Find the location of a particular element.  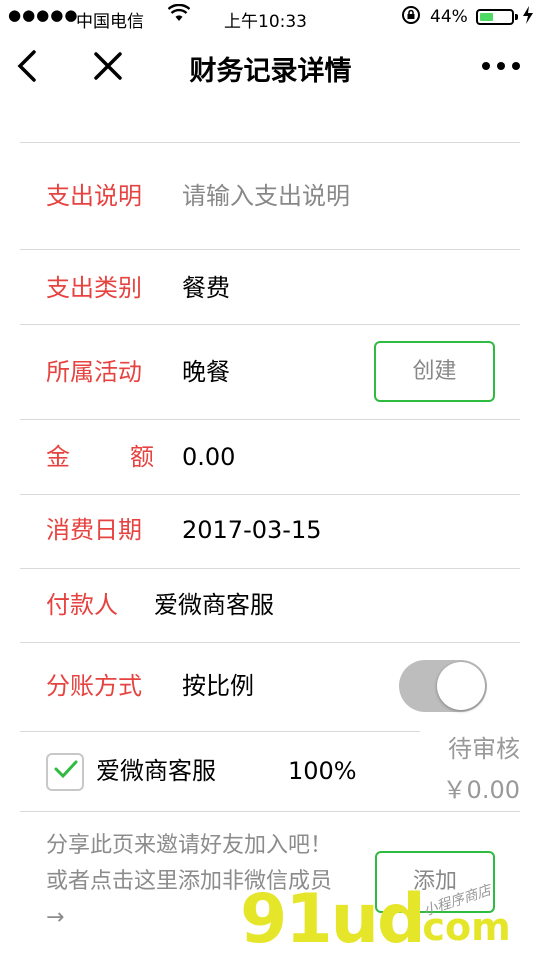

amount-input: 0.00 is located at coordinates (208, 457).